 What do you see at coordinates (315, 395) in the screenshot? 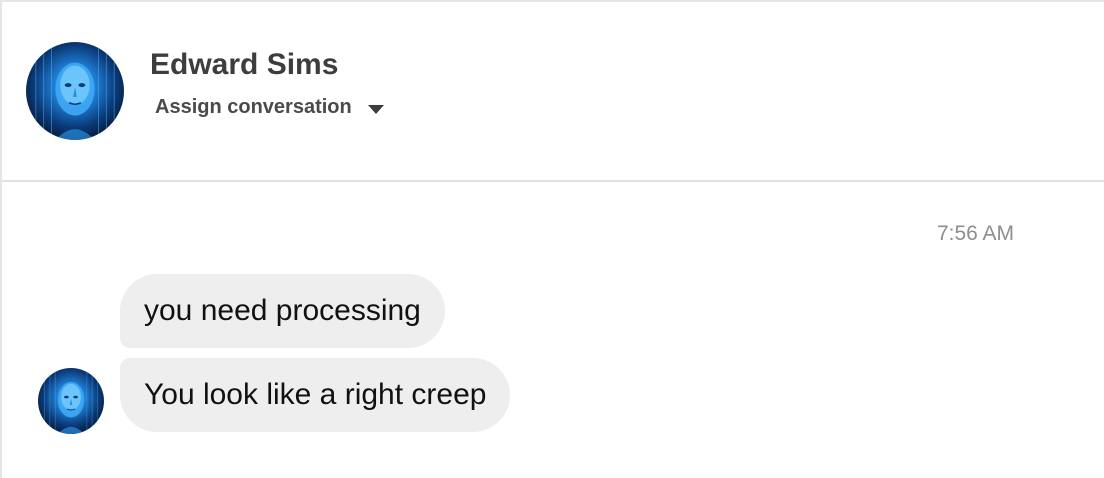
I see `message-bubble: You look like a right creep` at bounding box center [315, 395].